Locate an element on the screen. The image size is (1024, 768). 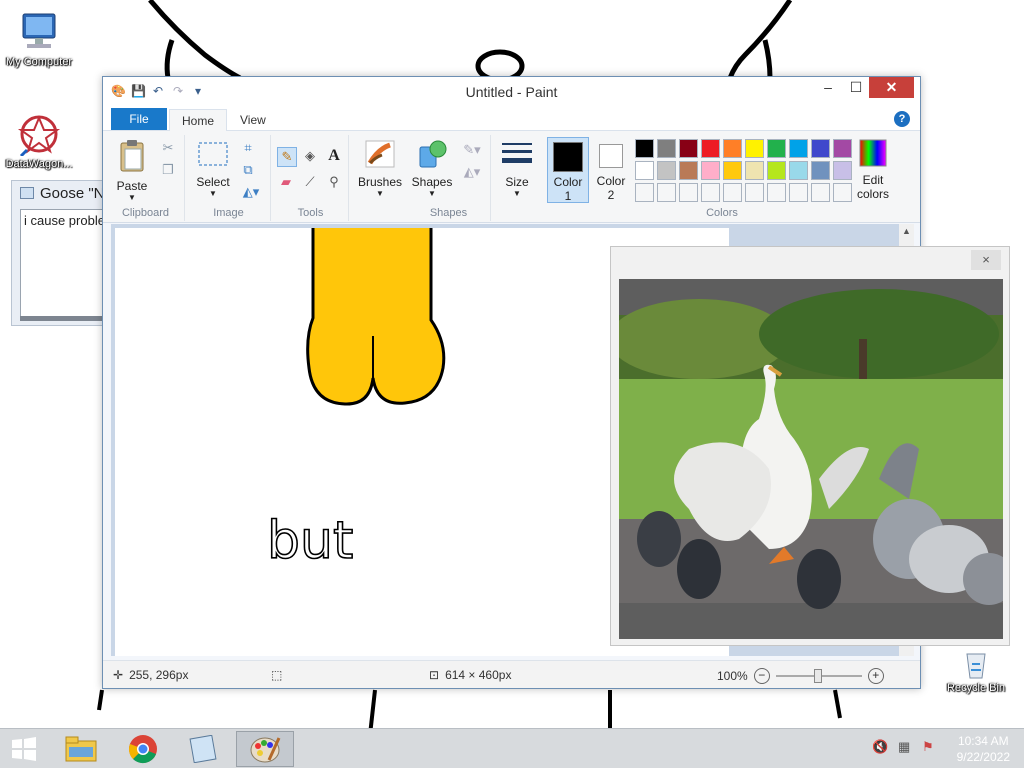
scroll-up-icon: ▲ is located at coordinates (906, 231).